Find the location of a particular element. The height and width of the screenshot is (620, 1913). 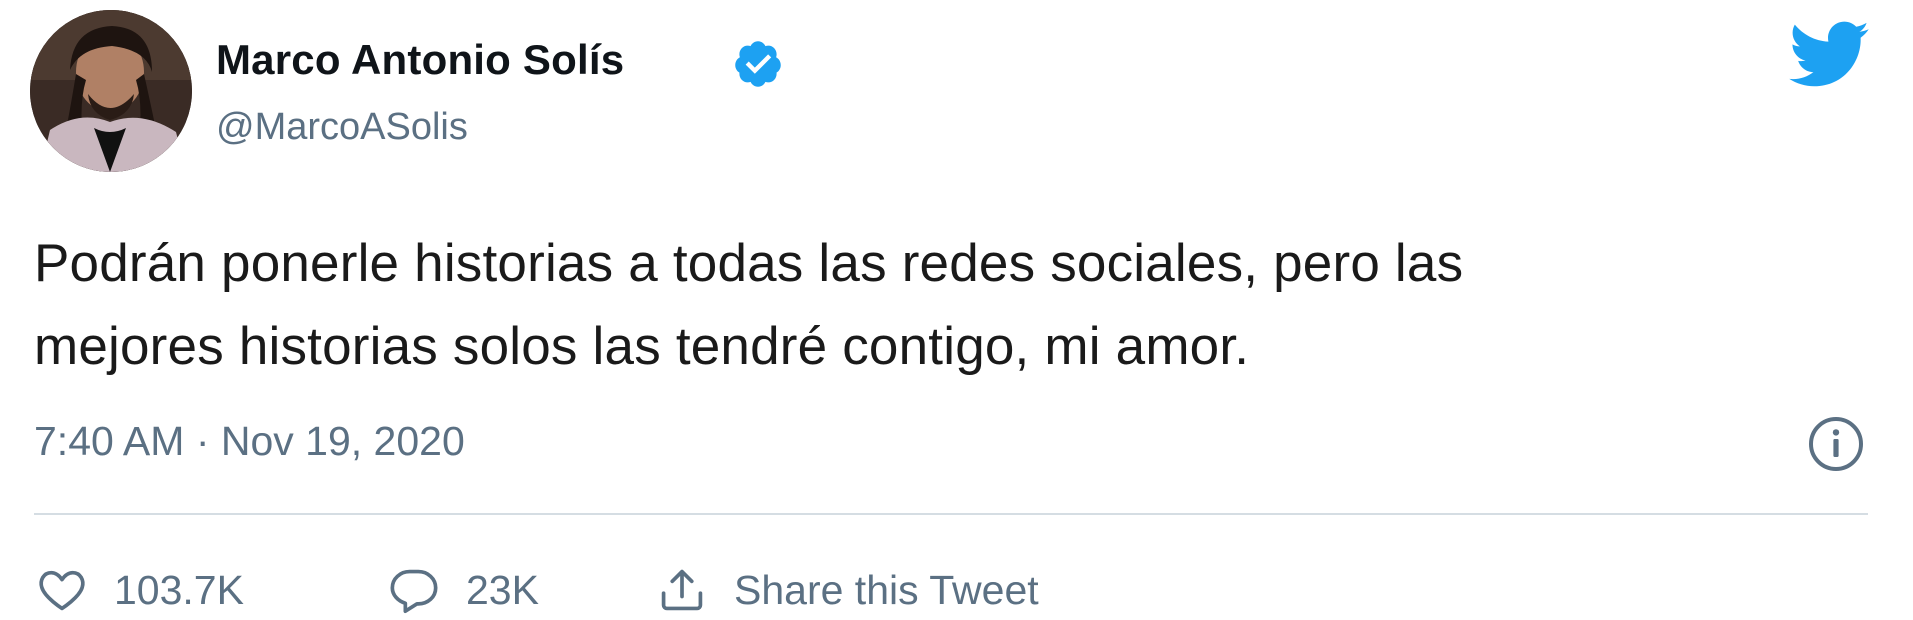

author-handle: @MarcoASolis is located at coordinates (342, 127).